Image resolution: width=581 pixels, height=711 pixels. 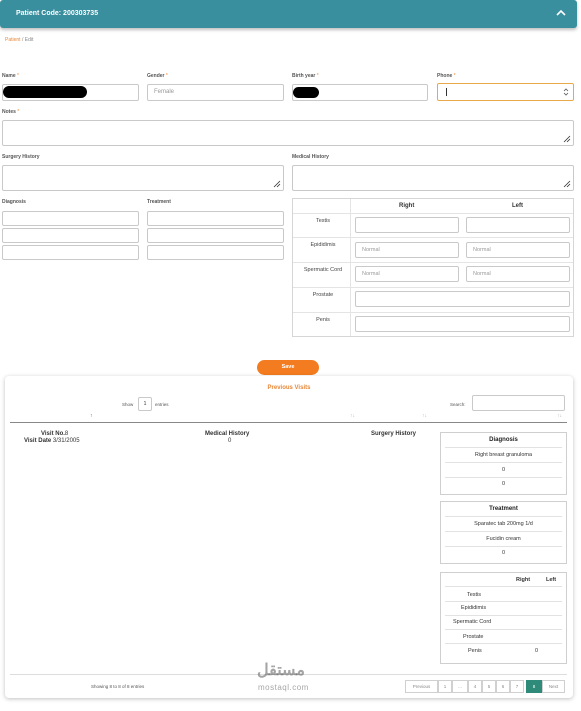 I want to click on surgery-history-textarea, so click(x=143, y=178).